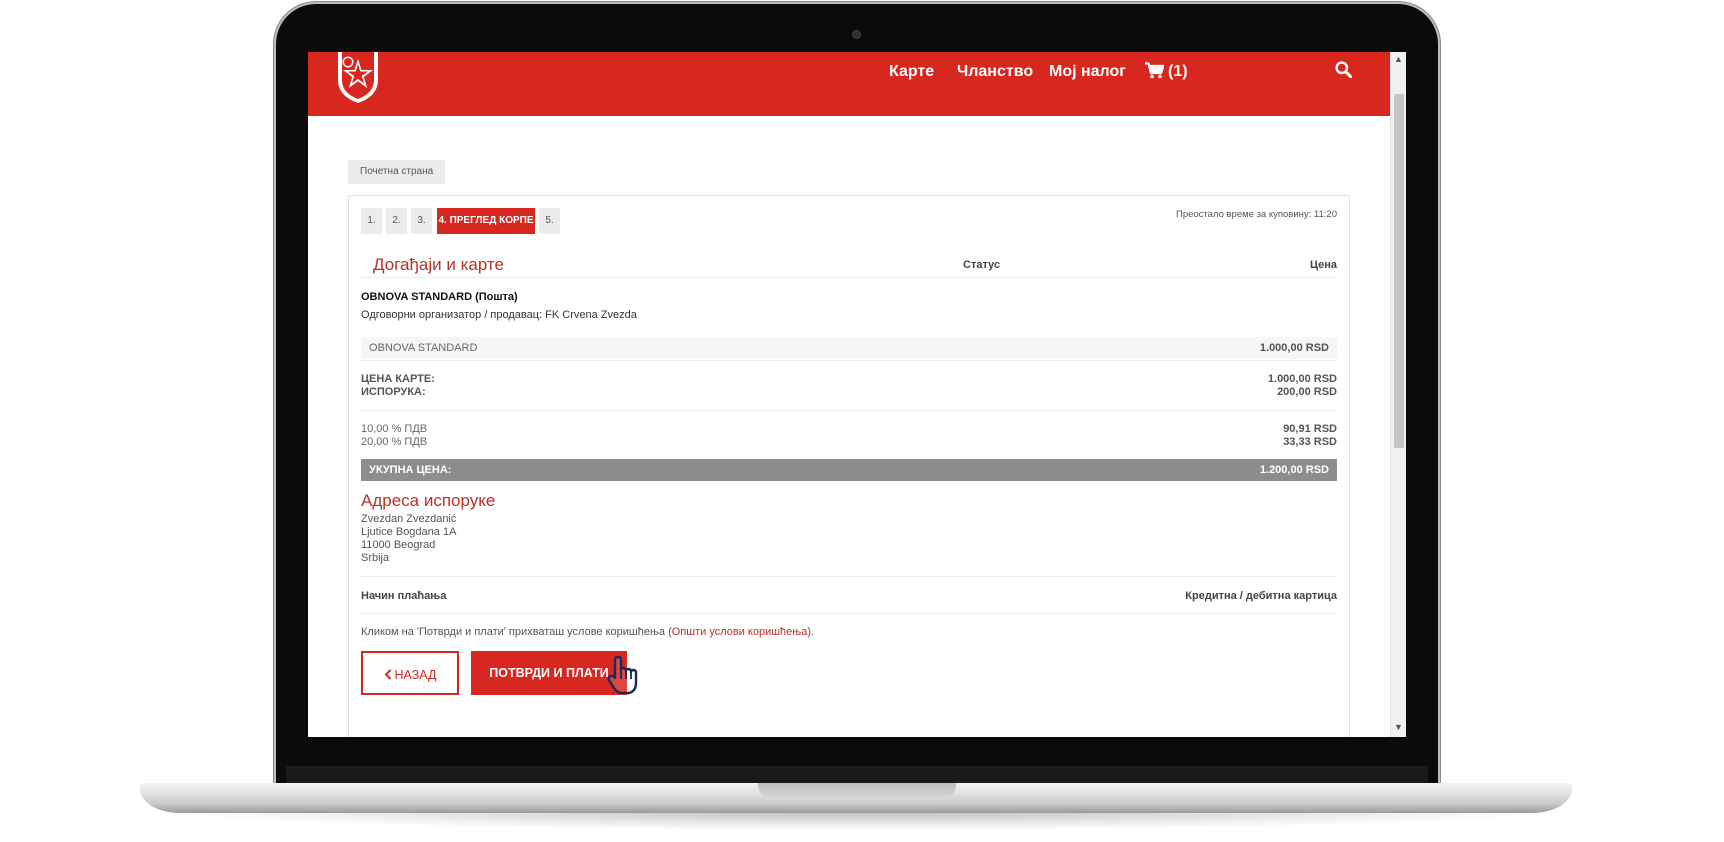  Describe the element at coordinates (409, 532) in the screenshot. I see `address-street: Ljutice Bogdana 1A` at that location.